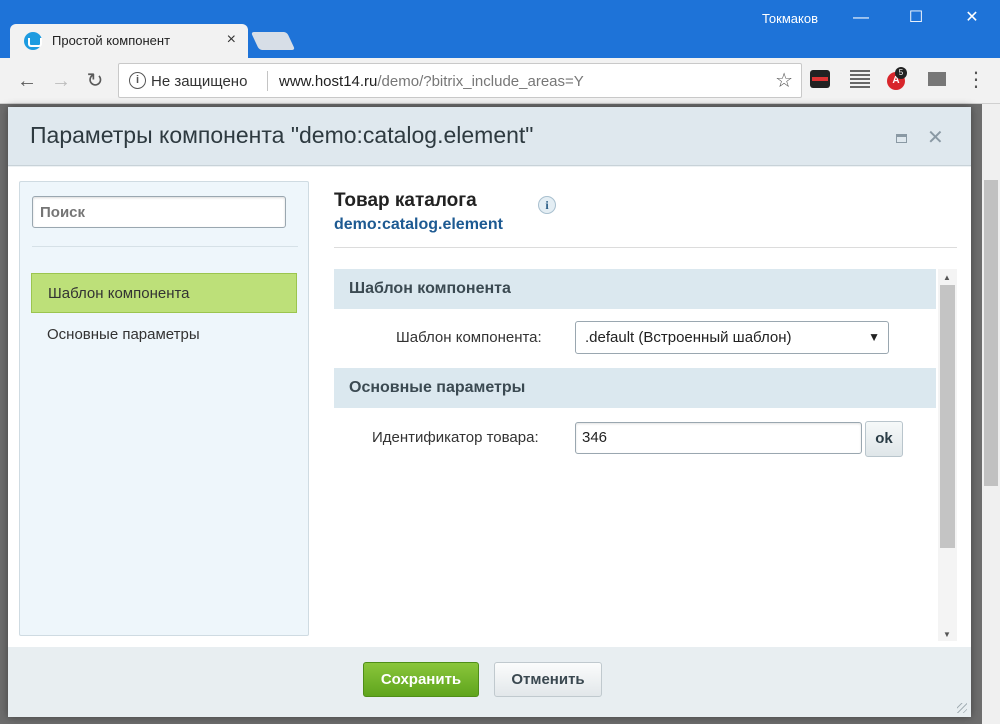 The width and height of the screenshot is (1000, 724). I want to click on template-field-label: Шаблон компонента:, so click(469, 337).